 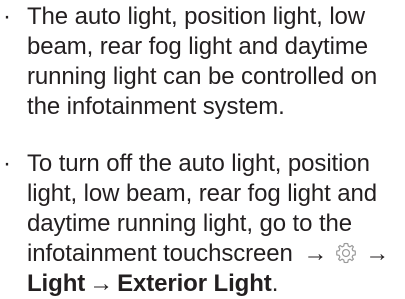 What do you see at coordinates (346, 253) in the screenshot?
I see `gear-icon` at bounding box center [346, 253].